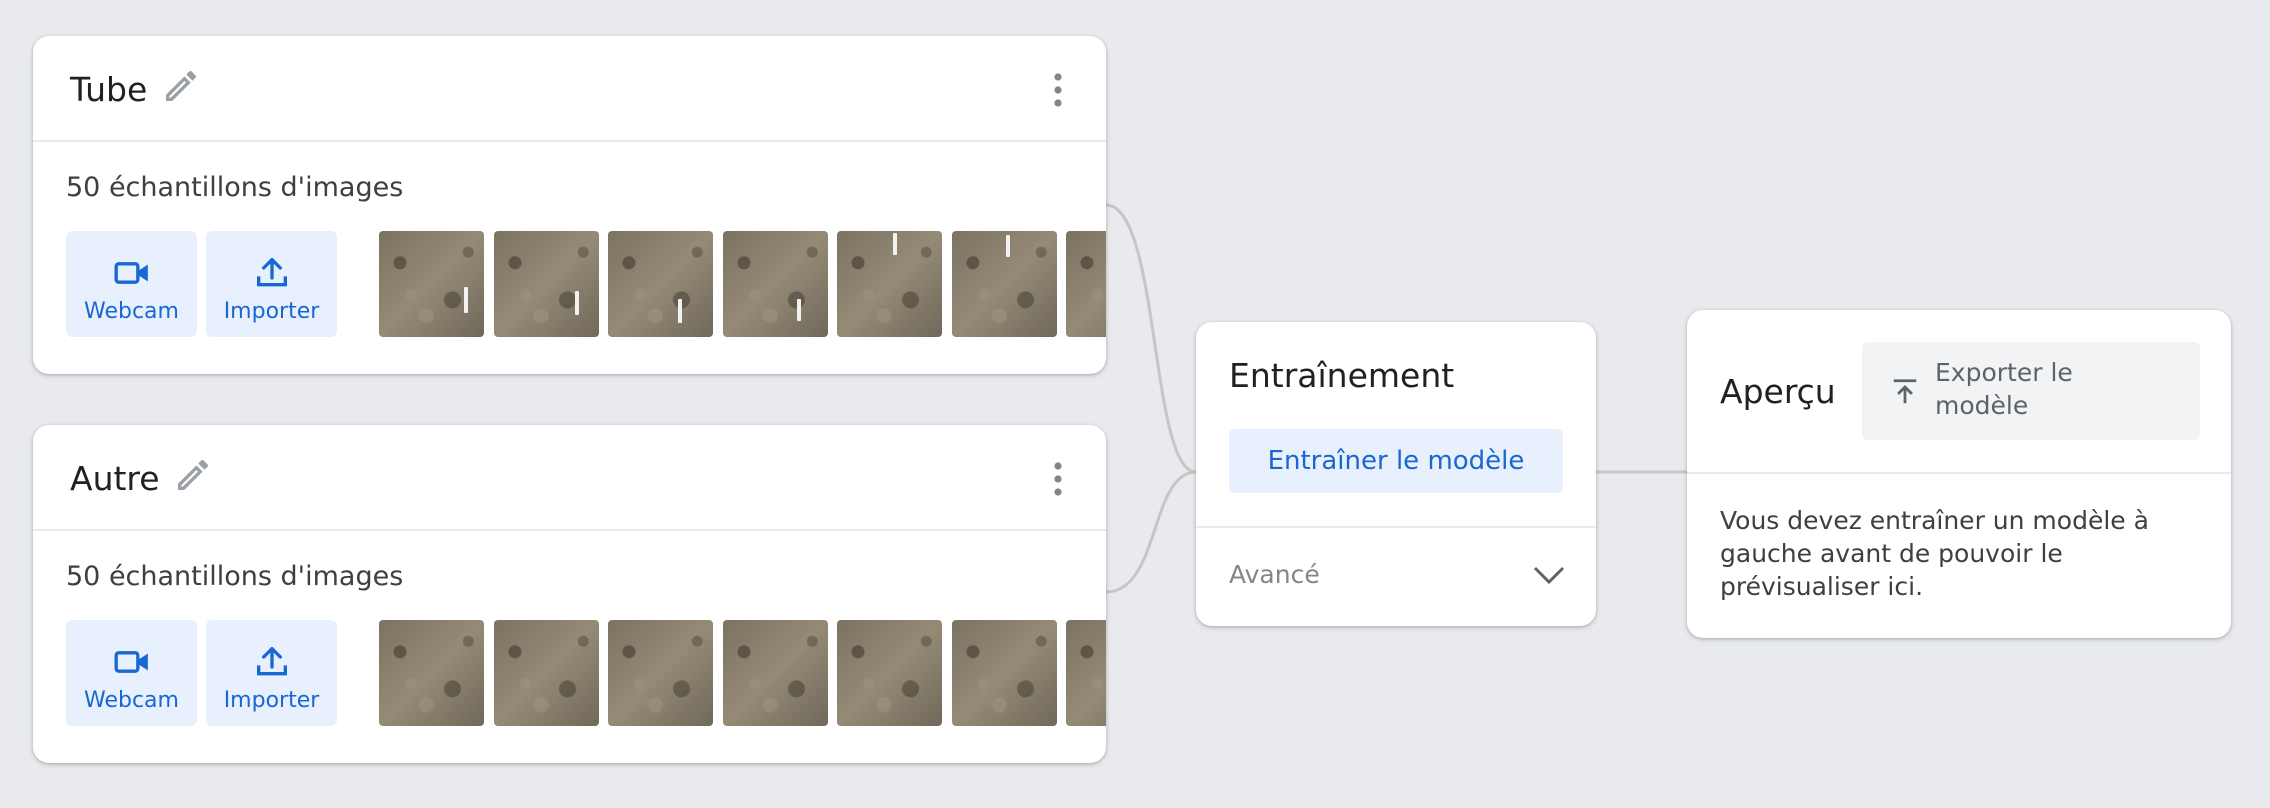  I want to click on training-card: Entraînement Entraîner le modèle Avancé, so click(1396, 474).